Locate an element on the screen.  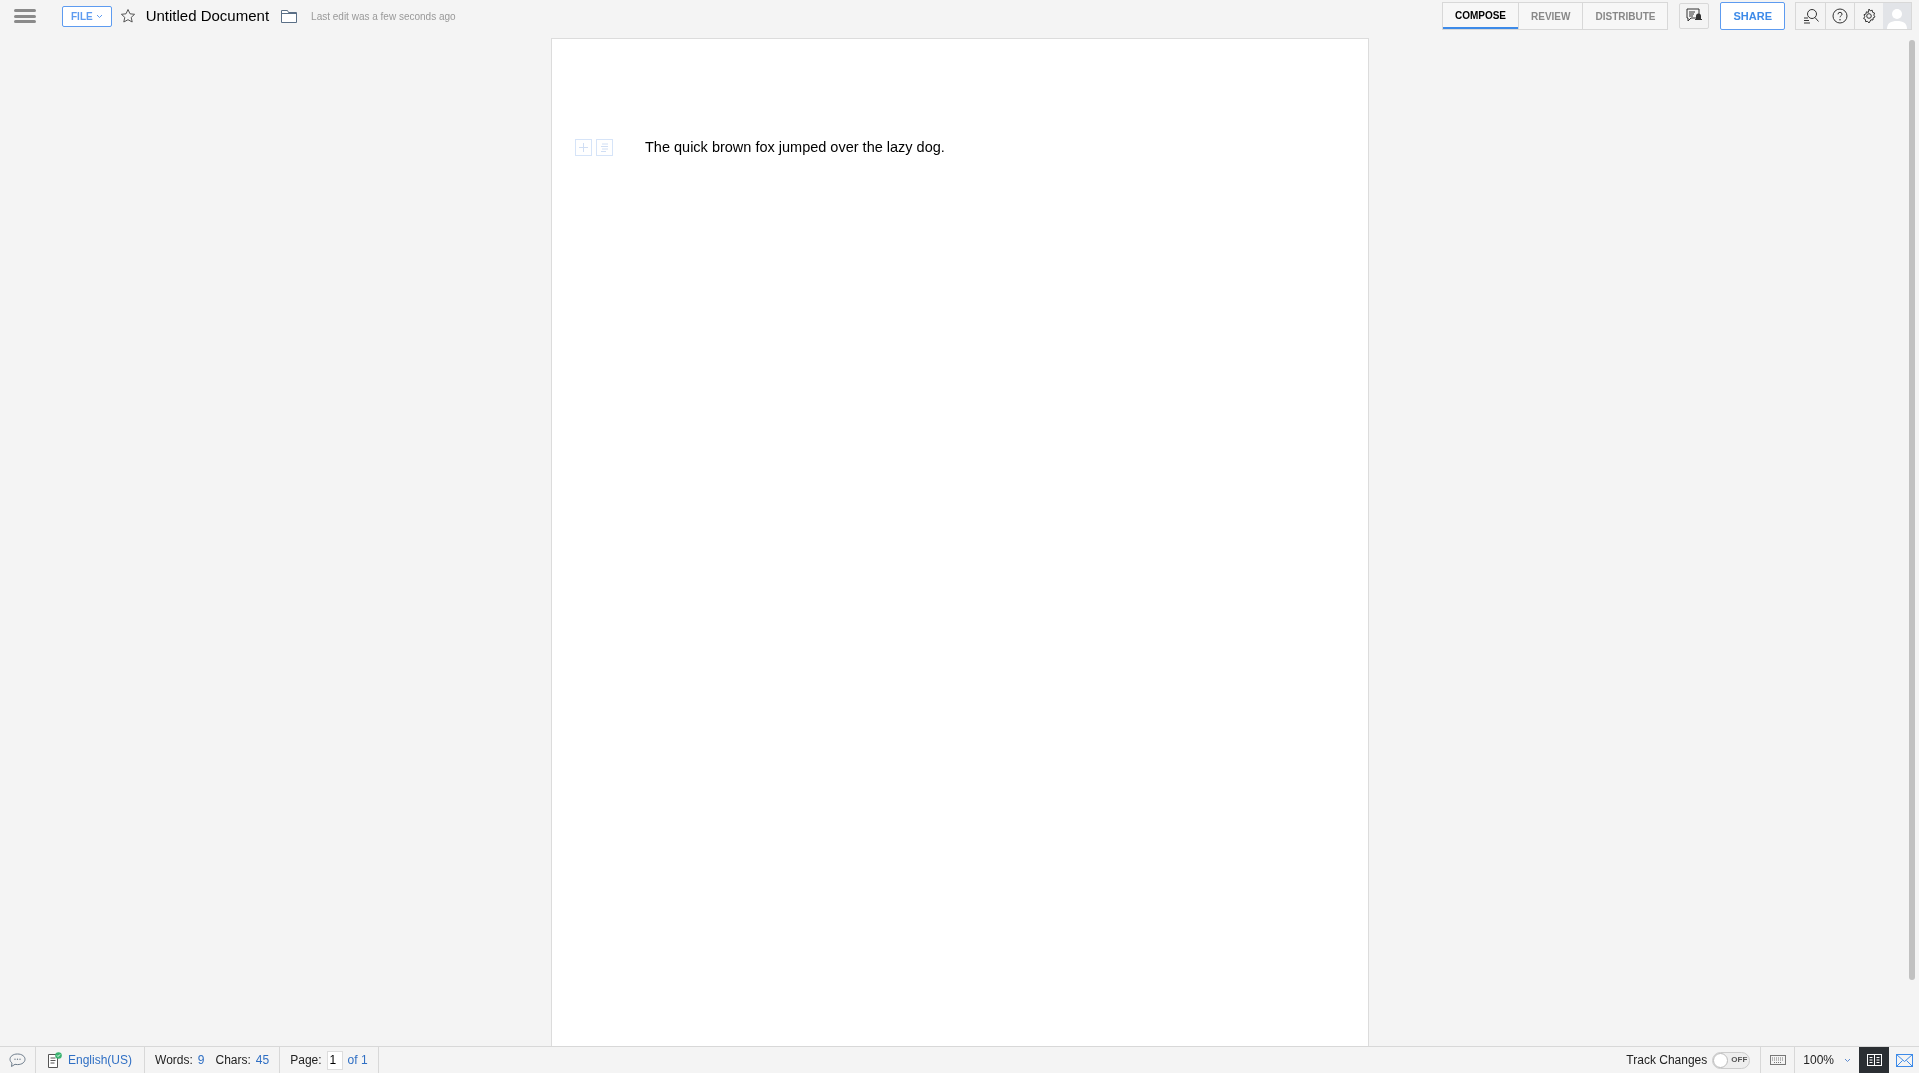
last-edit-status: Last edit was a few seconds ago is located at coordinates (383, 16).